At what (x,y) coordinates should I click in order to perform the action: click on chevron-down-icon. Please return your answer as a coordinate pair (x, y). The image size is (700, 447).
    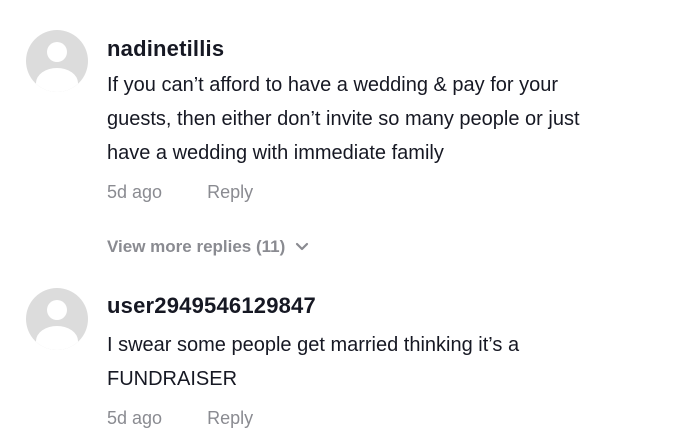
    Looking at the image, I should click on (302, 246).